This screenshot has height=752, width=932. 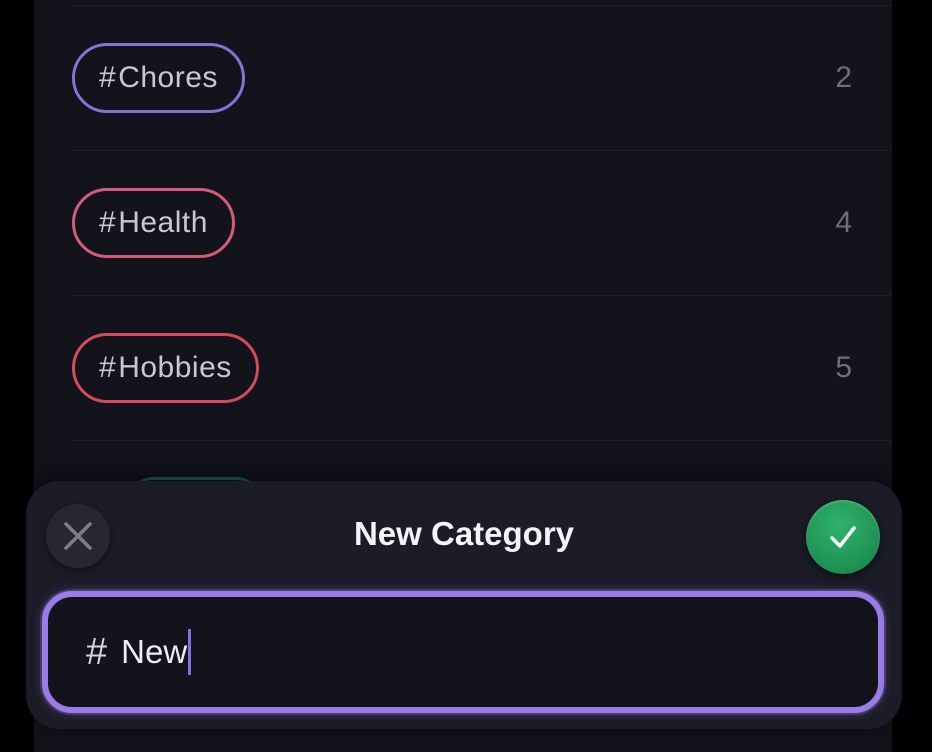 I want to click on category-tag: # Health, so click(x=153, y=223).